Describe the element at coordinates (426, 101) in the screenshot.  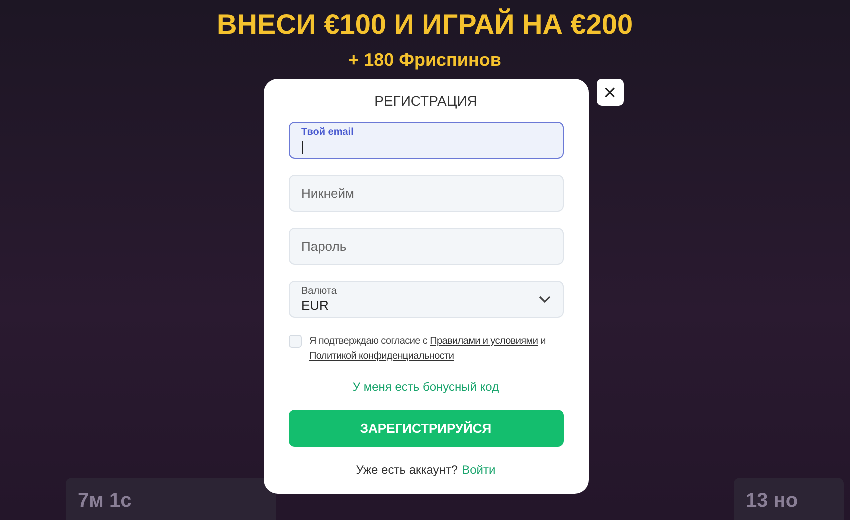
I see `modal-title: РЕГИСТРАЦИЯ` at that location.